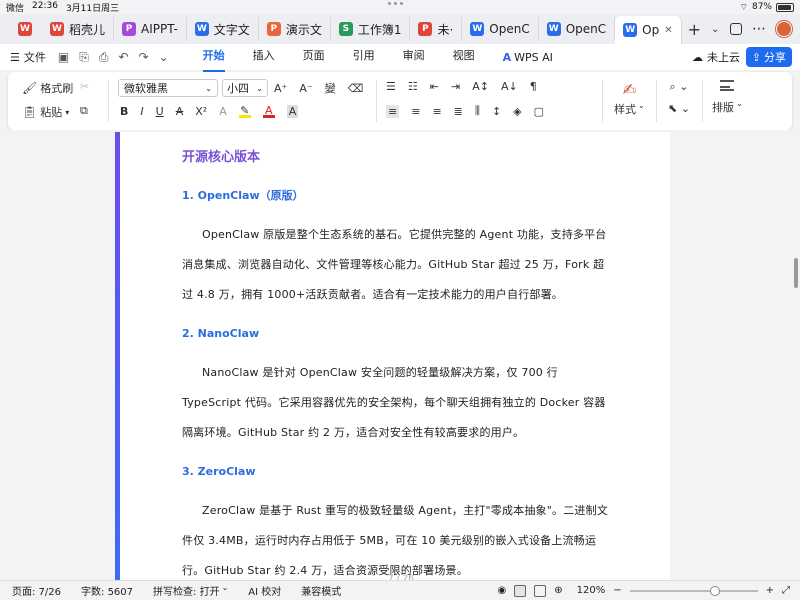 This screenshot has height=600, width=800. I want to click on eye-icon: ◉, so click(502, 590).